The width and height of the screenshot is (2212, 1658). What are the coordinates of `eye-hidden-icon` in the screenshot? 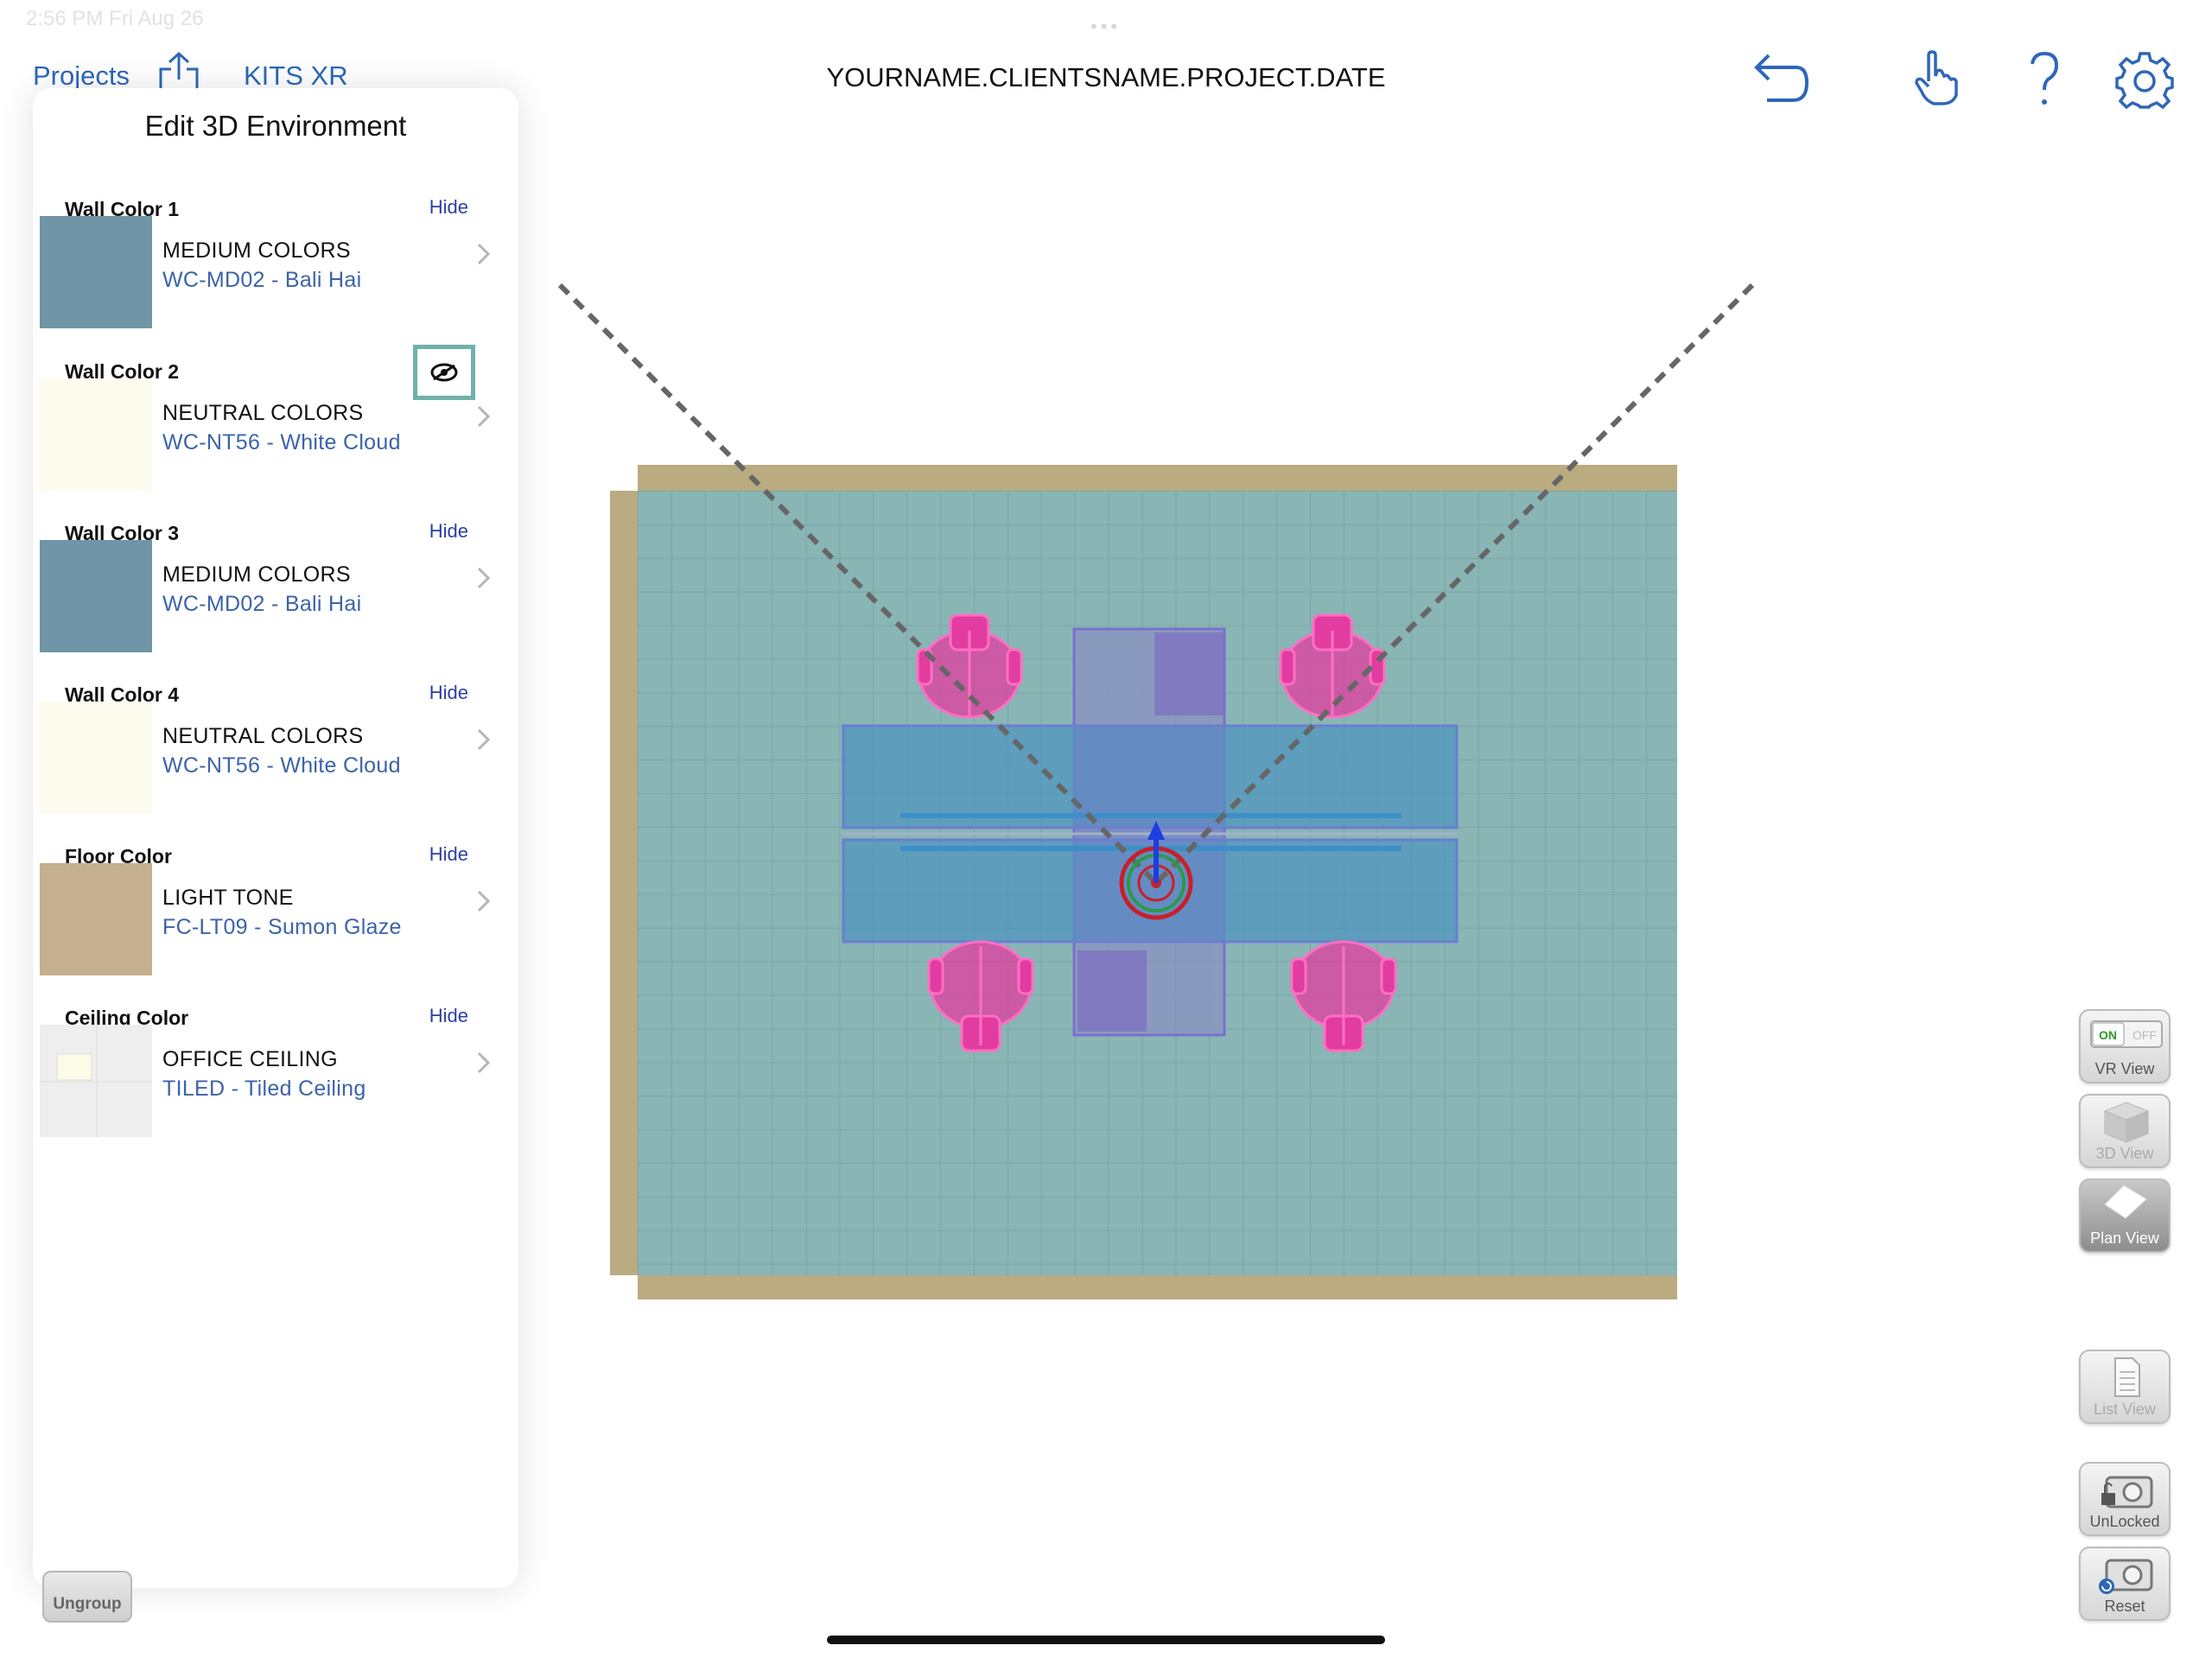 It's located at (444, 372).